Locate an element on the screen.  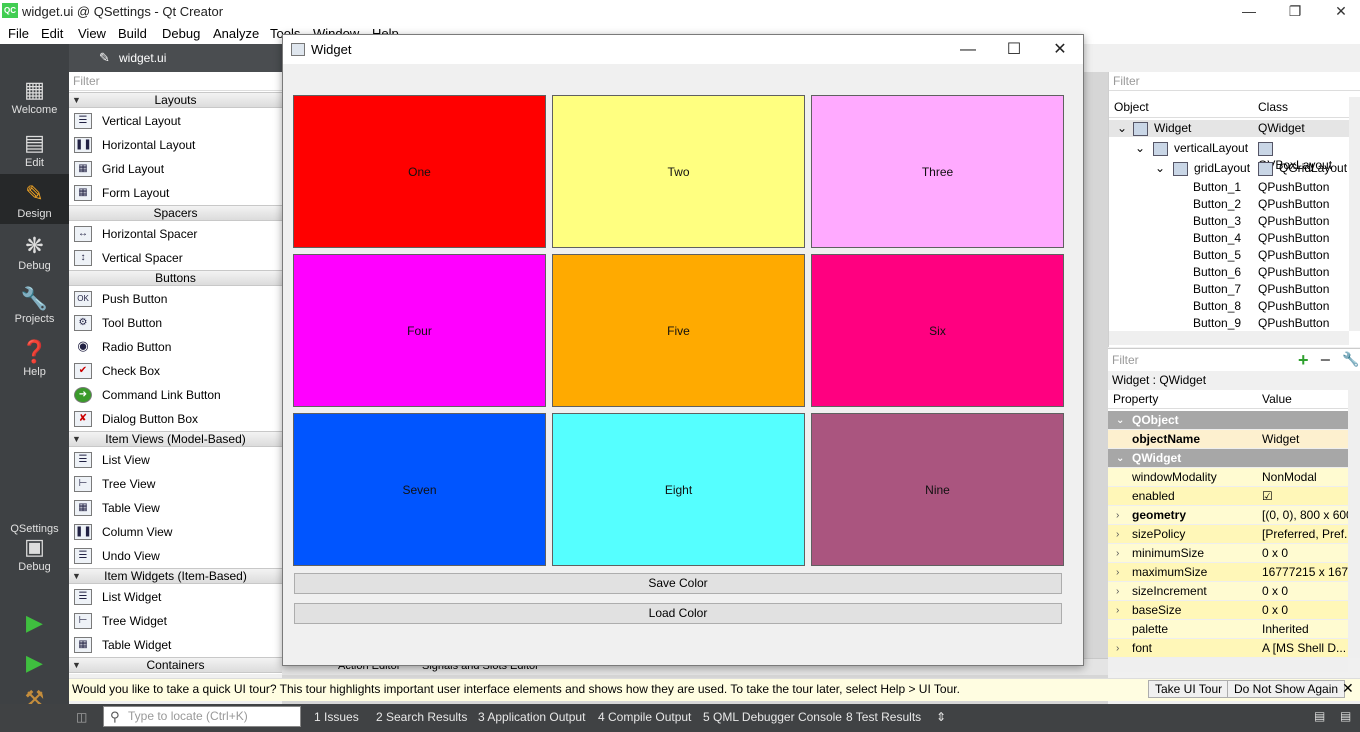
menu-analyze: Analyze is located at coordinates (236, 33).